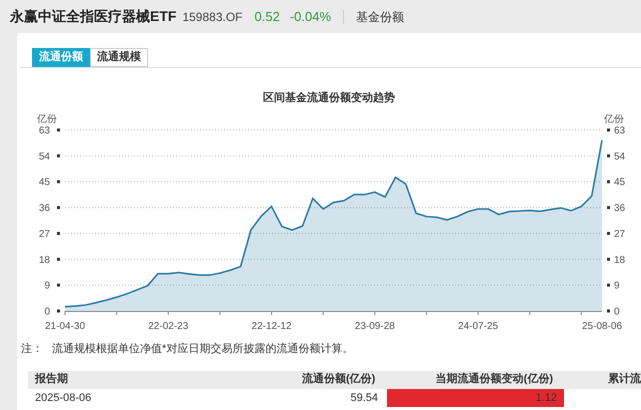 This screenshot has height=410, width=641. What do you see at coordinates (168, 326) in the screenshot?
I see `x-tick-label: 22-02-23` at bounding box center [168, 326].